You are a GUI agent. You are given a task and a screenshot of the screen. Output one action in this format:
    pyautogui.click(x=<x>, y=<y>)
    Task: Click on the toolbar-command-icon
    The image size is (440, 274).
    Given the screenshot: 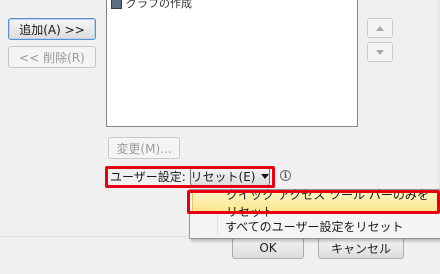 What is the action you would take?
    pyautogui.click(x=116, y=4)
    